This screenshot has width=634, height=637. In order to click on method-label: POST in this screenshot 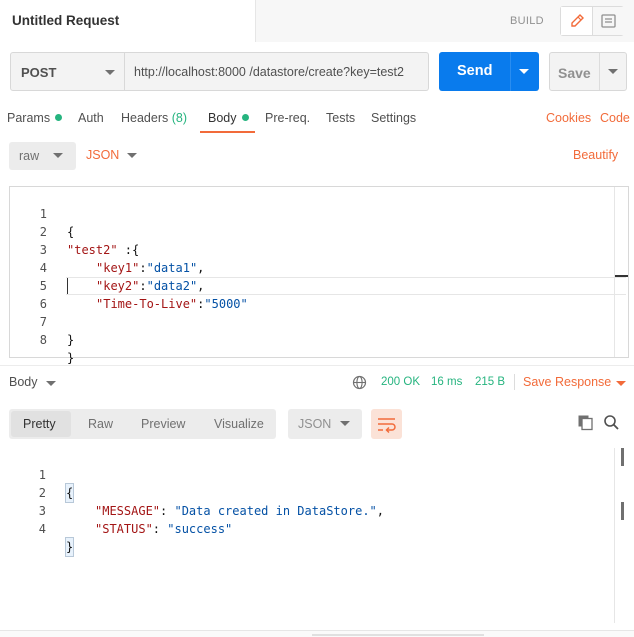, I will do `click(39, 72)`.